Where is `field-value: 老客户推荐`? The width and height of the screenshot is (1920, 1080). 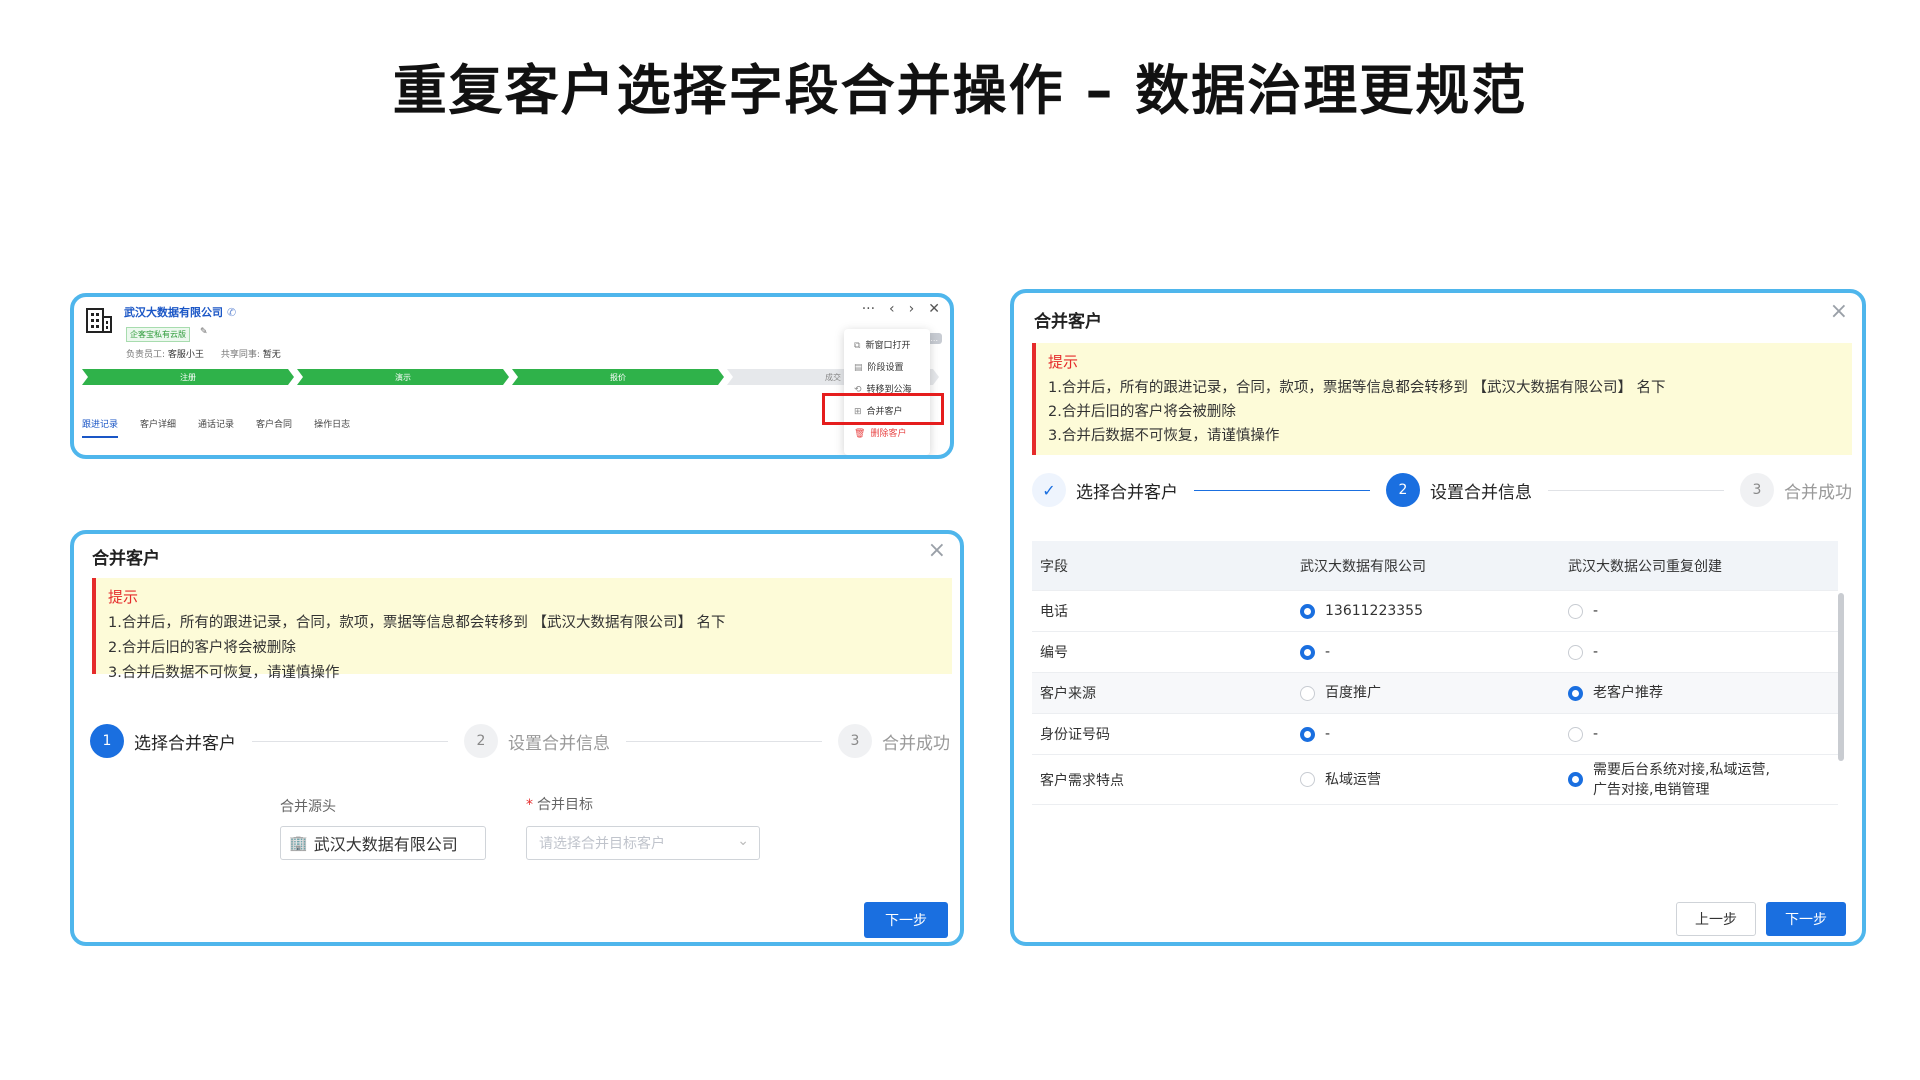
field-value: 老客户推荐 is located at coordinates (1628, 693).